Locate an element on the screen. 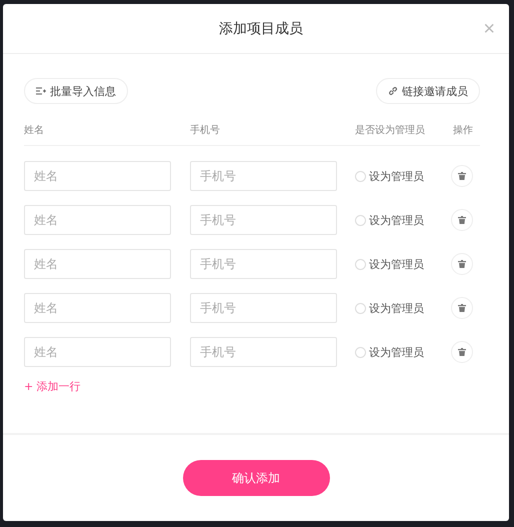 This screenshot has width=514, height=527. column-header: 操作 is located at coordinates (463, 130).